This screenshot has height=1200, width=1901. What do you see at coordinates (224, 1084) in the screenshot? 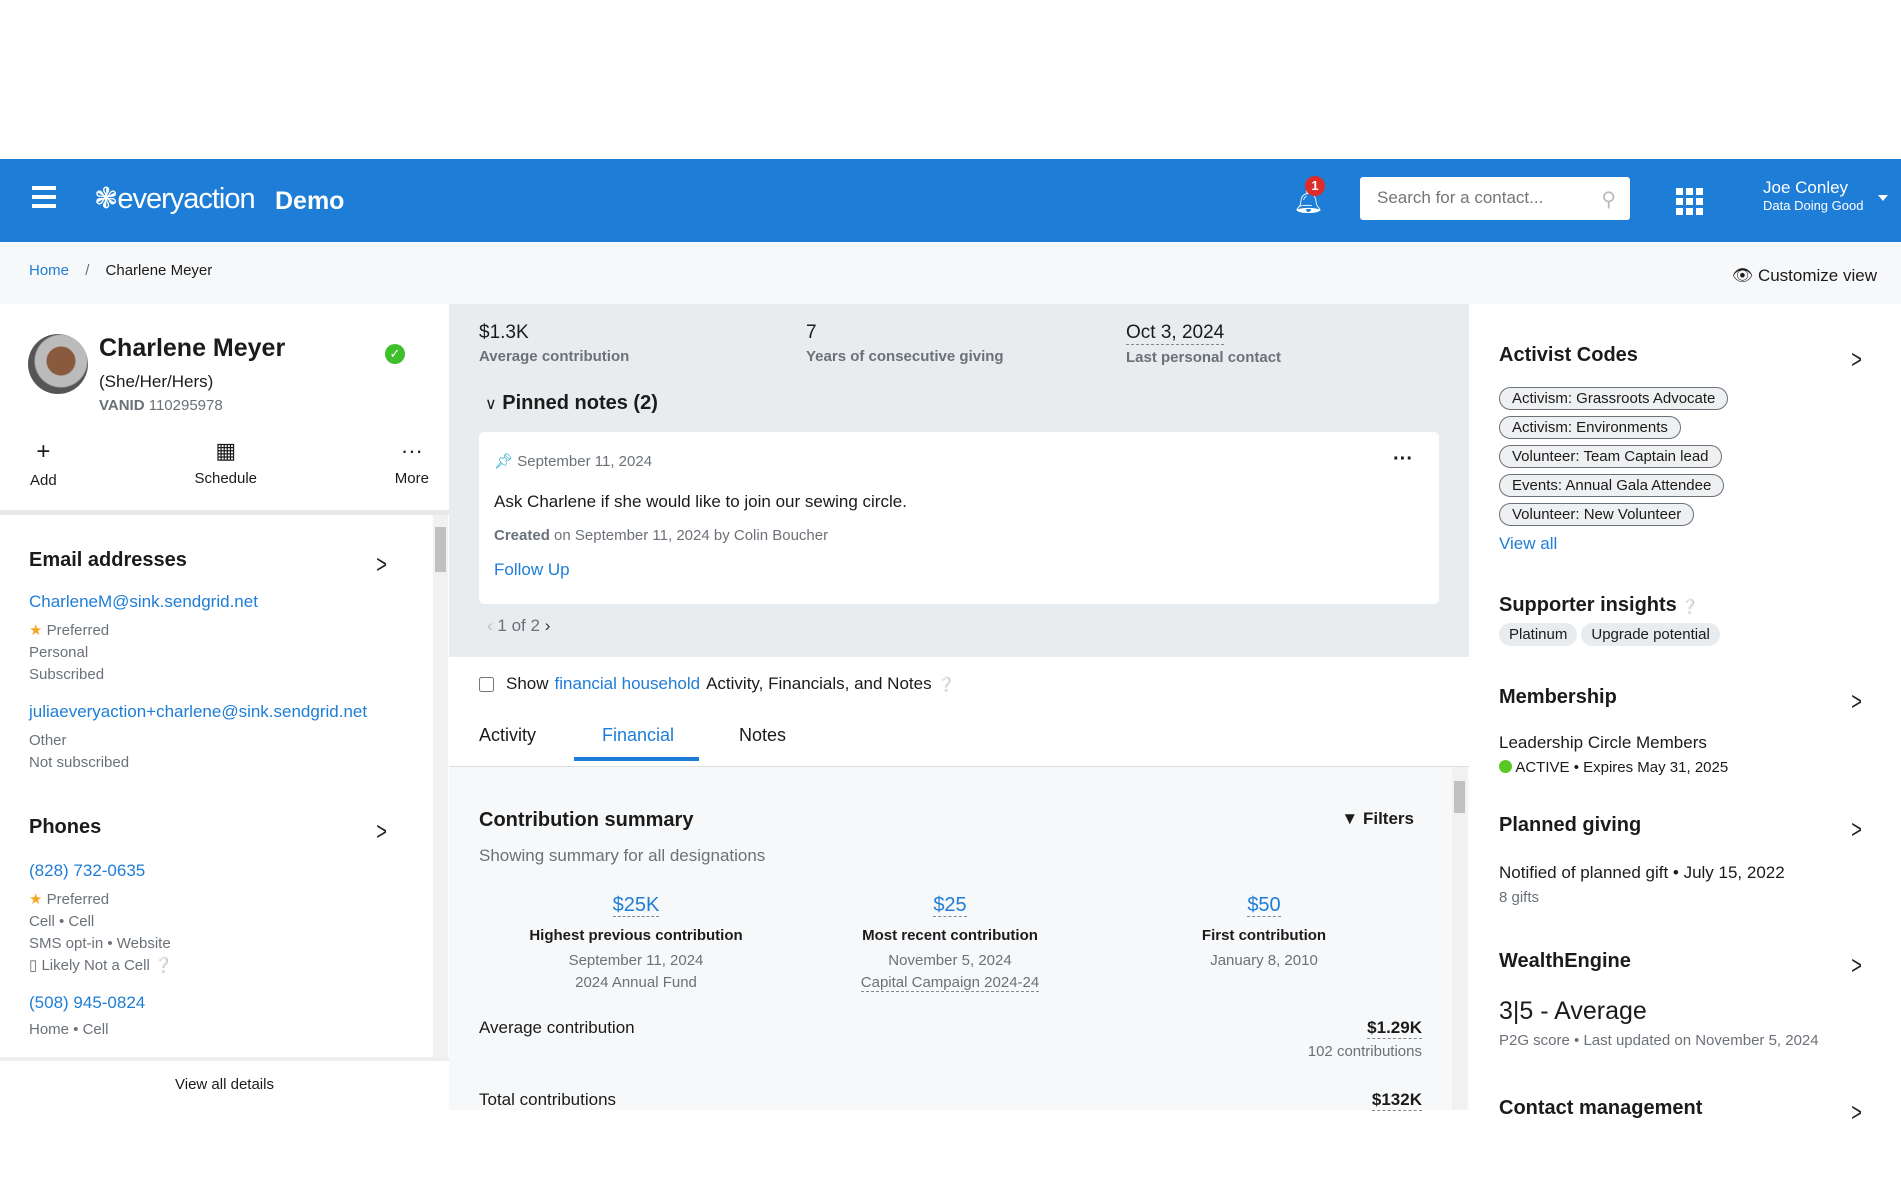
I see `view-all-details-button: View all details` at bounding box center [224, 1084].